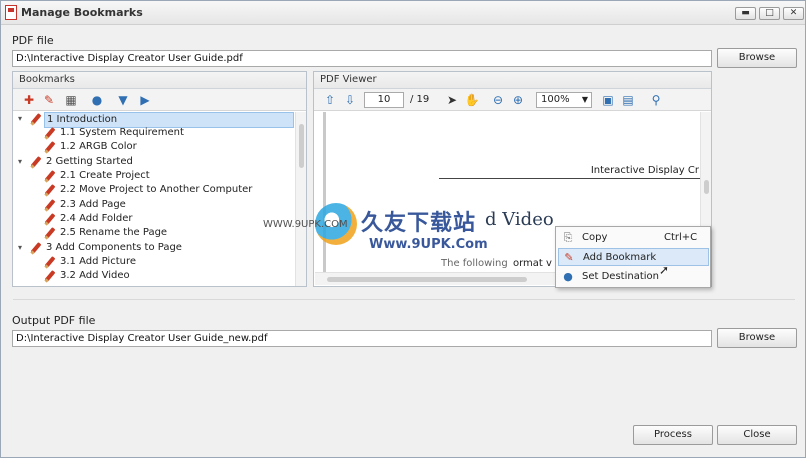 Image resolution: width=806 pixels, height=458 pixels. What do you see at coordinates (97, 100) in the screenshot?
I see `set-destination-icon: ●` at bounding box center [97, 100].